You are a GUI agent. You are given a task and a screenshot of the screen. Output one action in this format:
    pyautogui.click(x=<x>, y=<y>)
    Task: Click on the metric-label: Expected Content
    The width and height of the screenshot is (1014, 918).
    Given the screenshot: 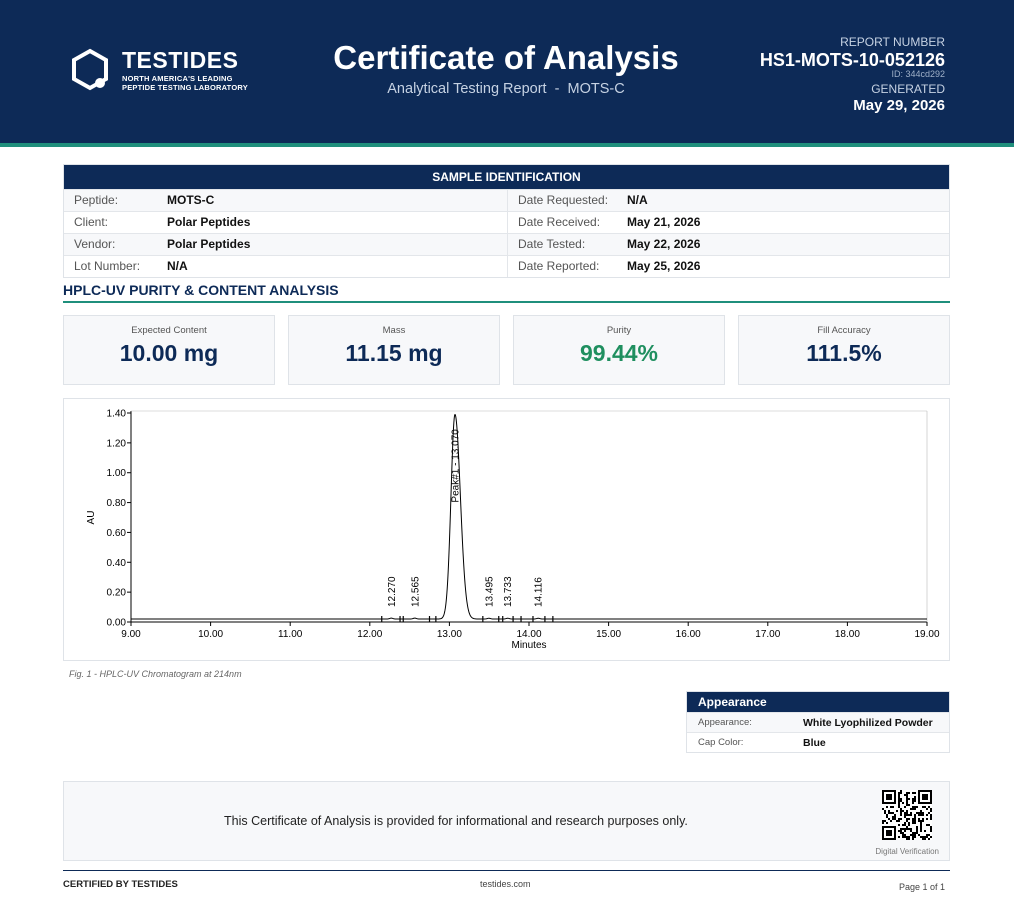 What is the action you would take?
    pyautogui.click(x=169, y=330)
    